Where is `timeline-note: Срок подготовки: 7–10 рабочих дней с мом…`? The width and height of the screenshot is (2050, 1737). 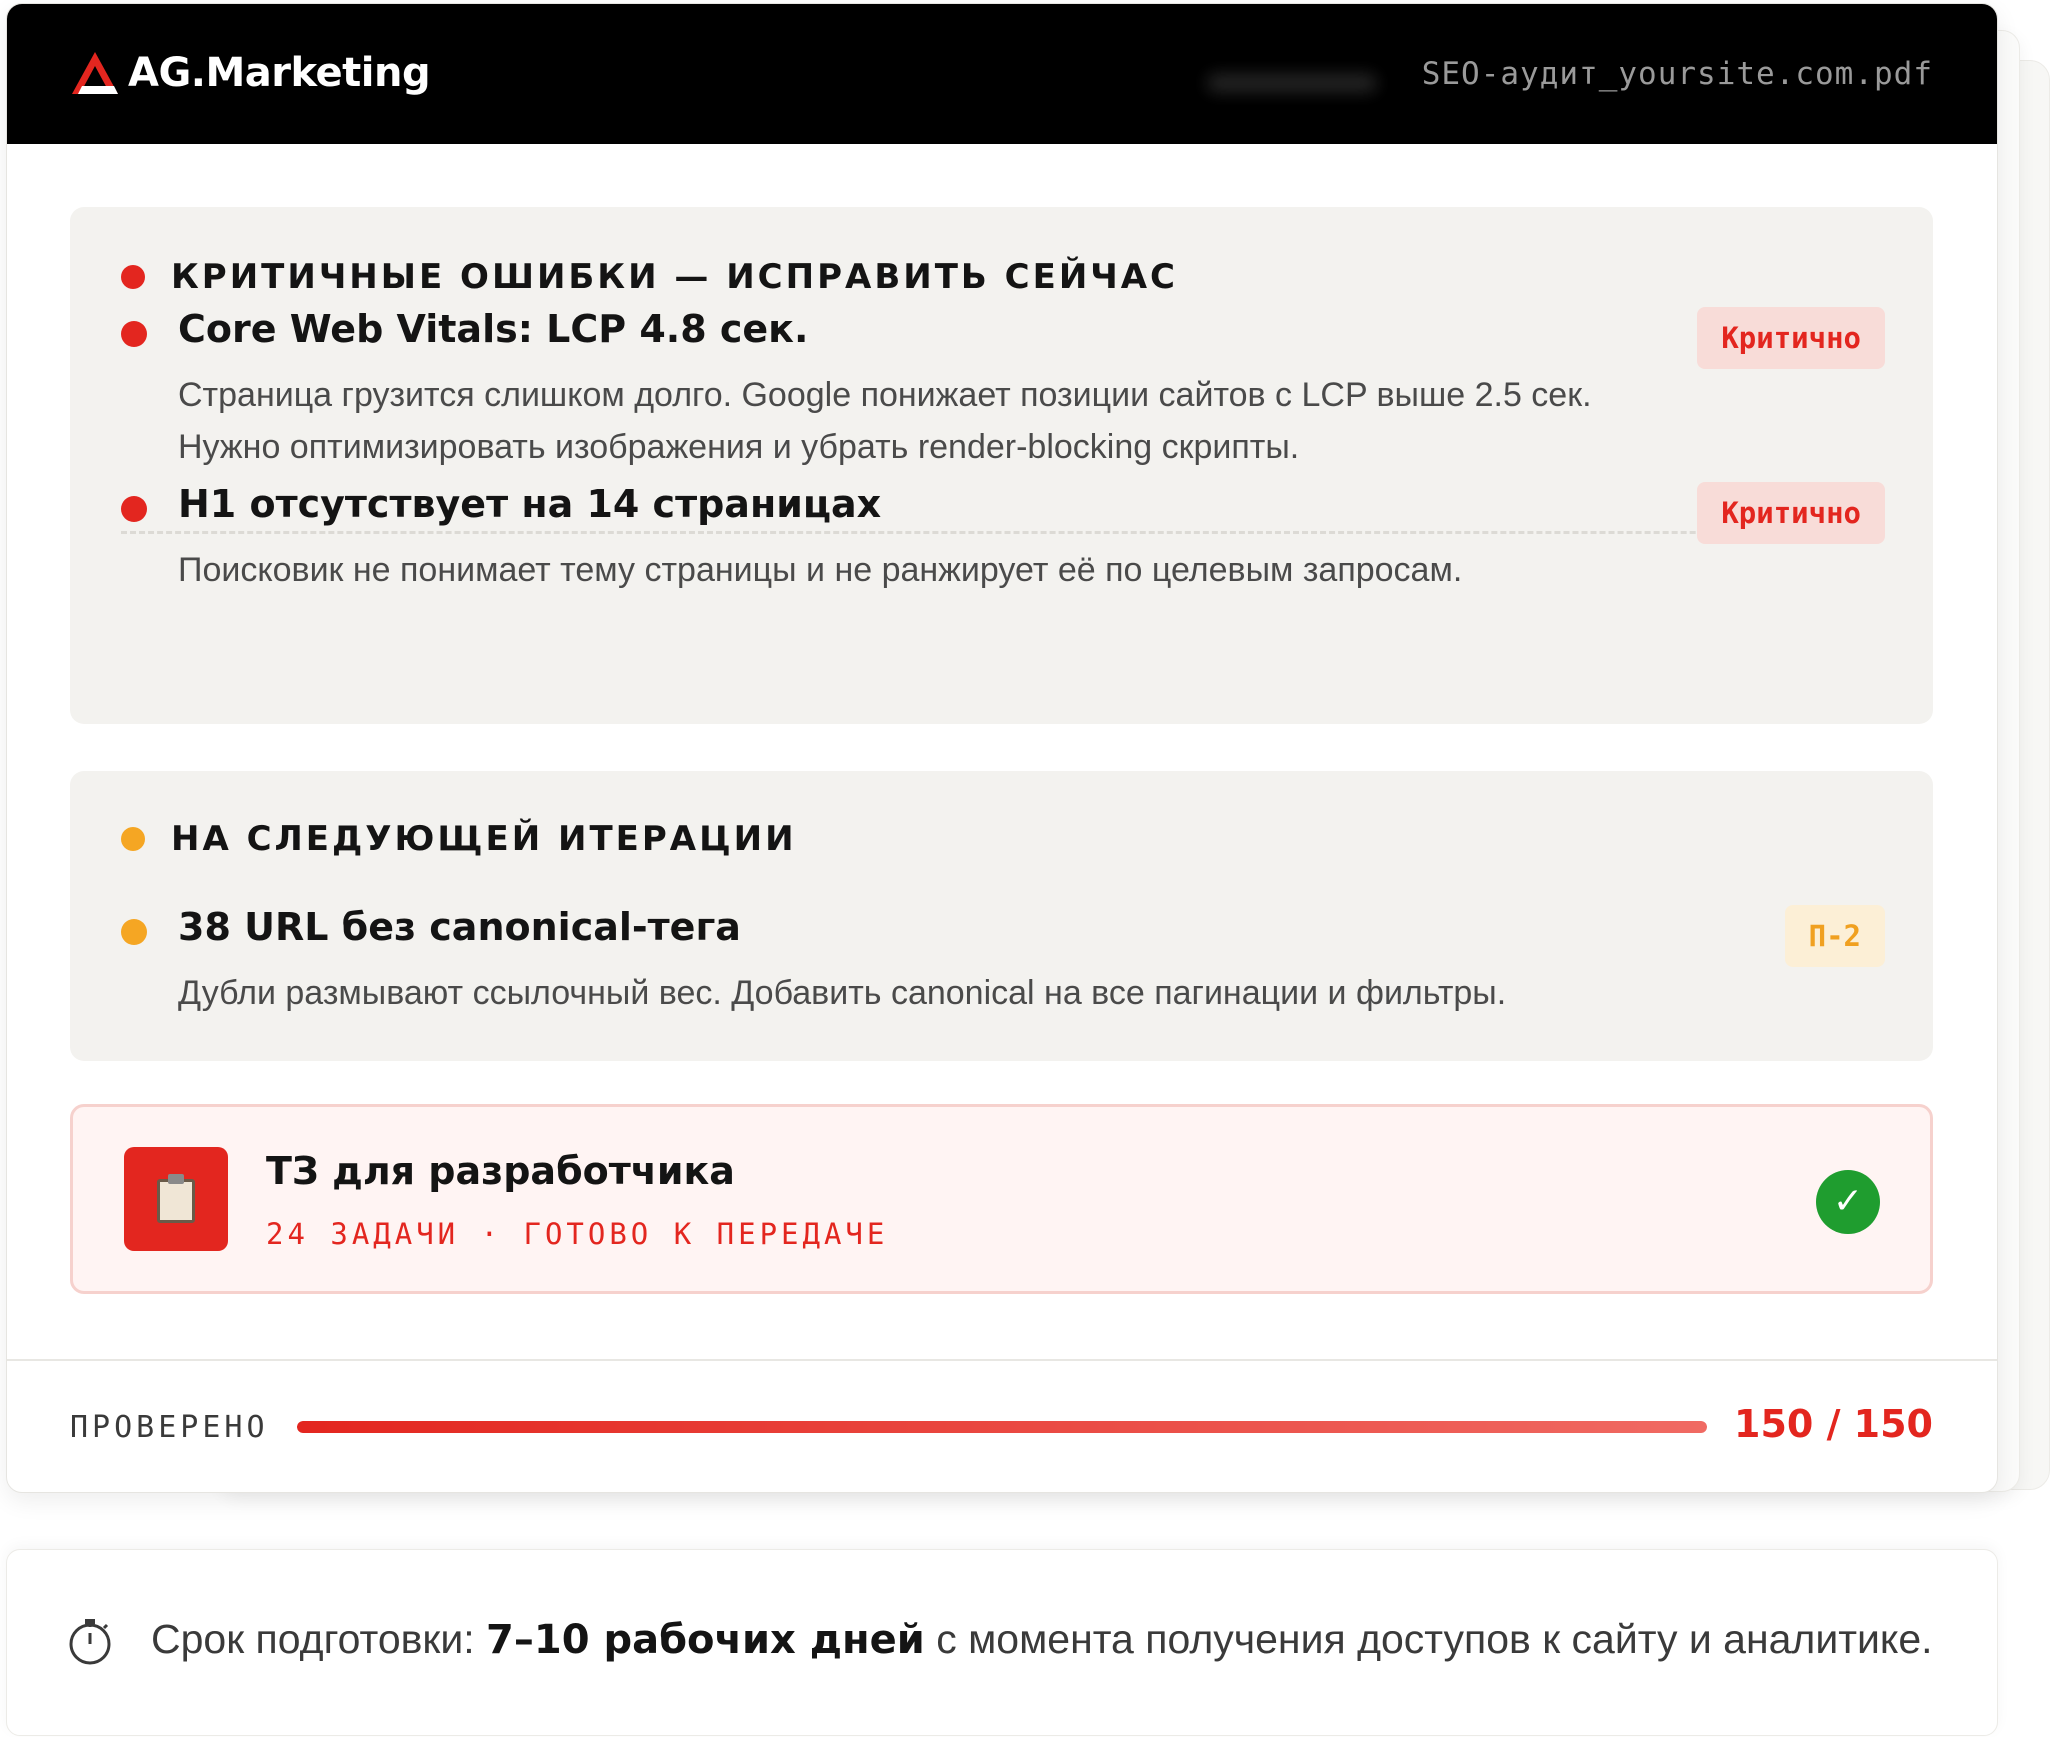
timeline-note: Срок подготовки: 7–10 рабочих дней с мом… is located at coordinates (1002, 1642).